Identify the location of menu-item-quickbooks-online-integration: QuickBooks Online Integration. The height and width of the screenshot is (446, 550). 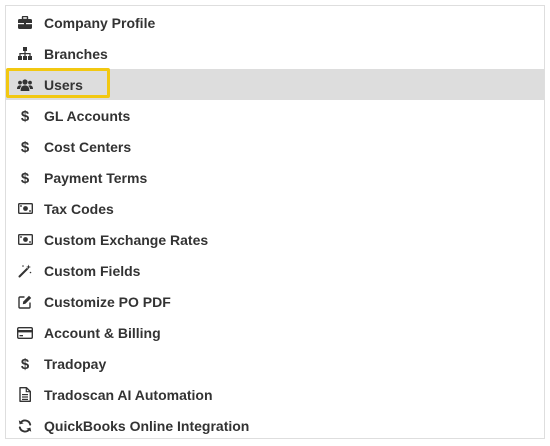
(275, 425).